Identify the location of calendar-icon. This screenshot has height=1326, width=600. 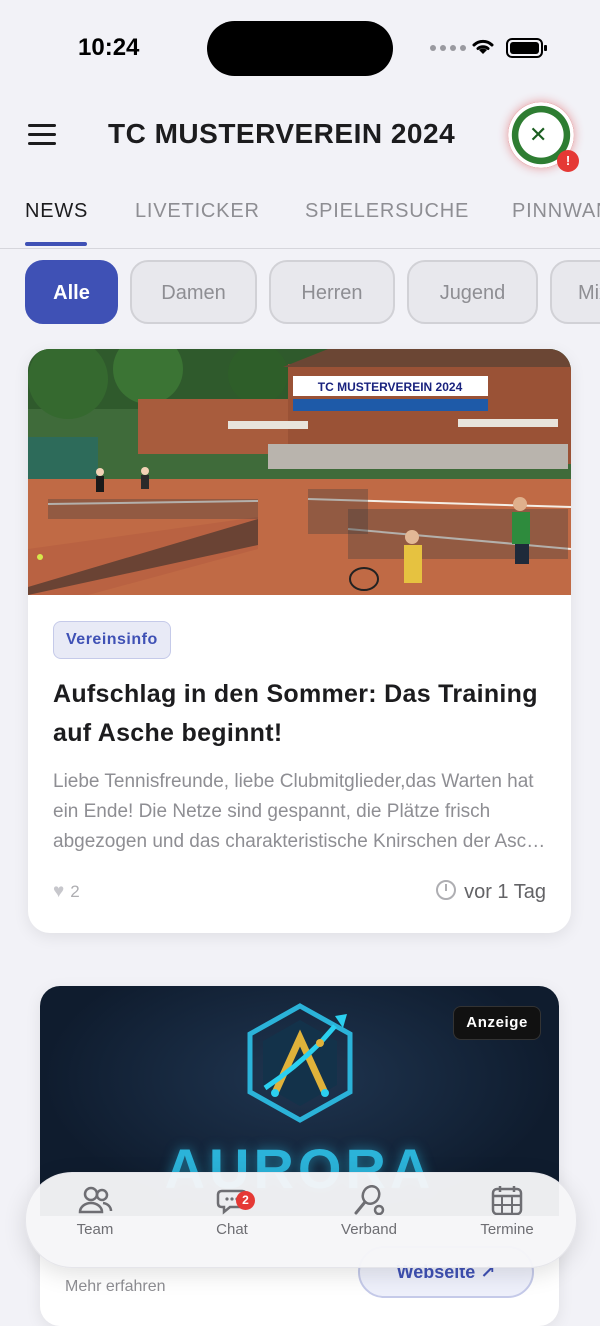
(507, 1200).